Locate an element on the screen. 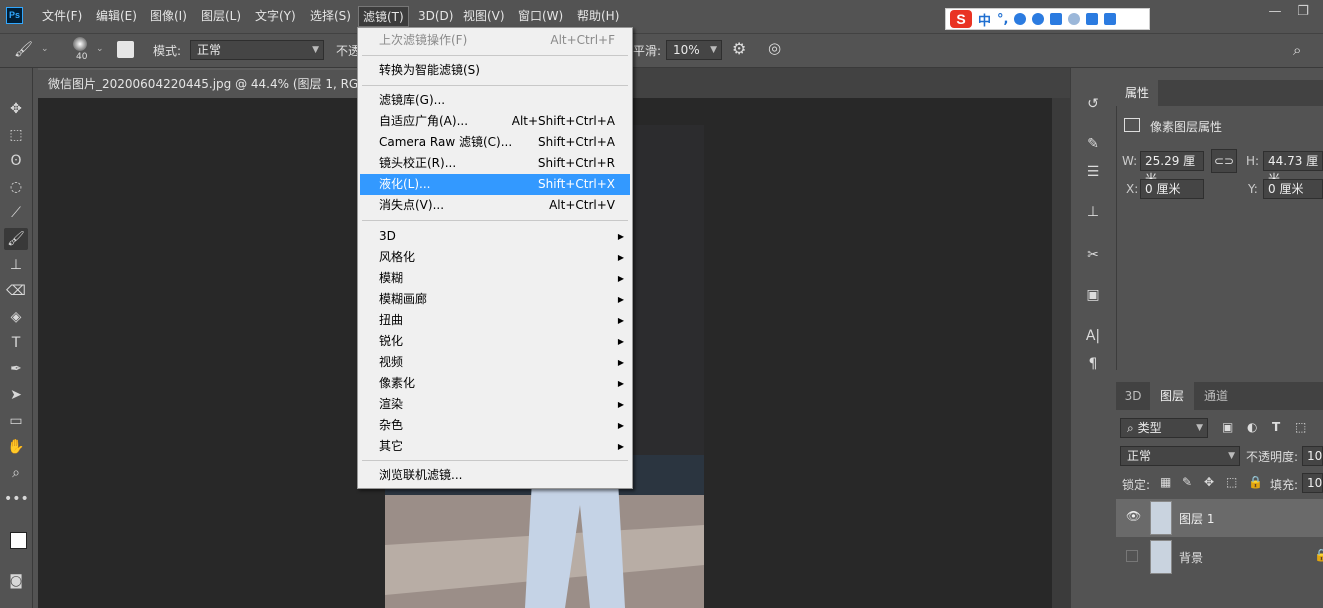 The width and height of the screenshot is (1323, 608). hand-tool-icon: ✋ is located at coordinates (16, 447).